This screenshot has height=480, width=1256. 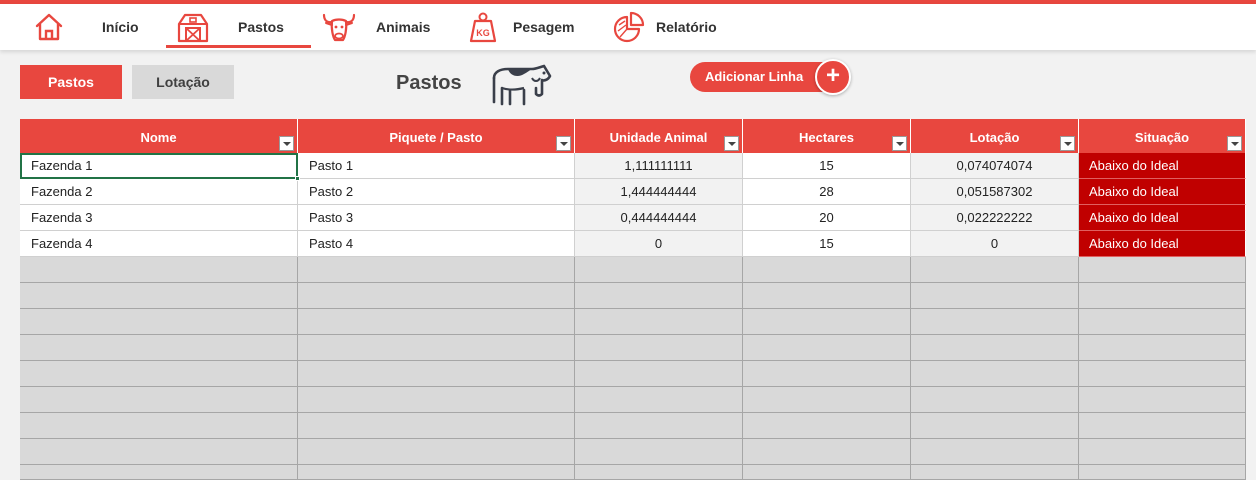 I want to click on selection-fill-handle, so click(x=297, y=178).